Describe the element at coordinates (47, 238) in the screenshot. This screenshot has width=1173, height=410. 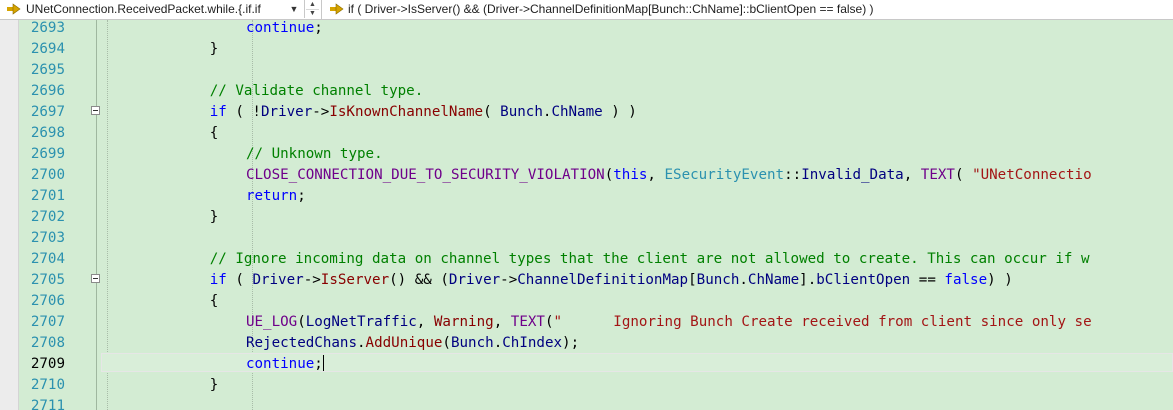
I see `line-number: 2703` at that location.